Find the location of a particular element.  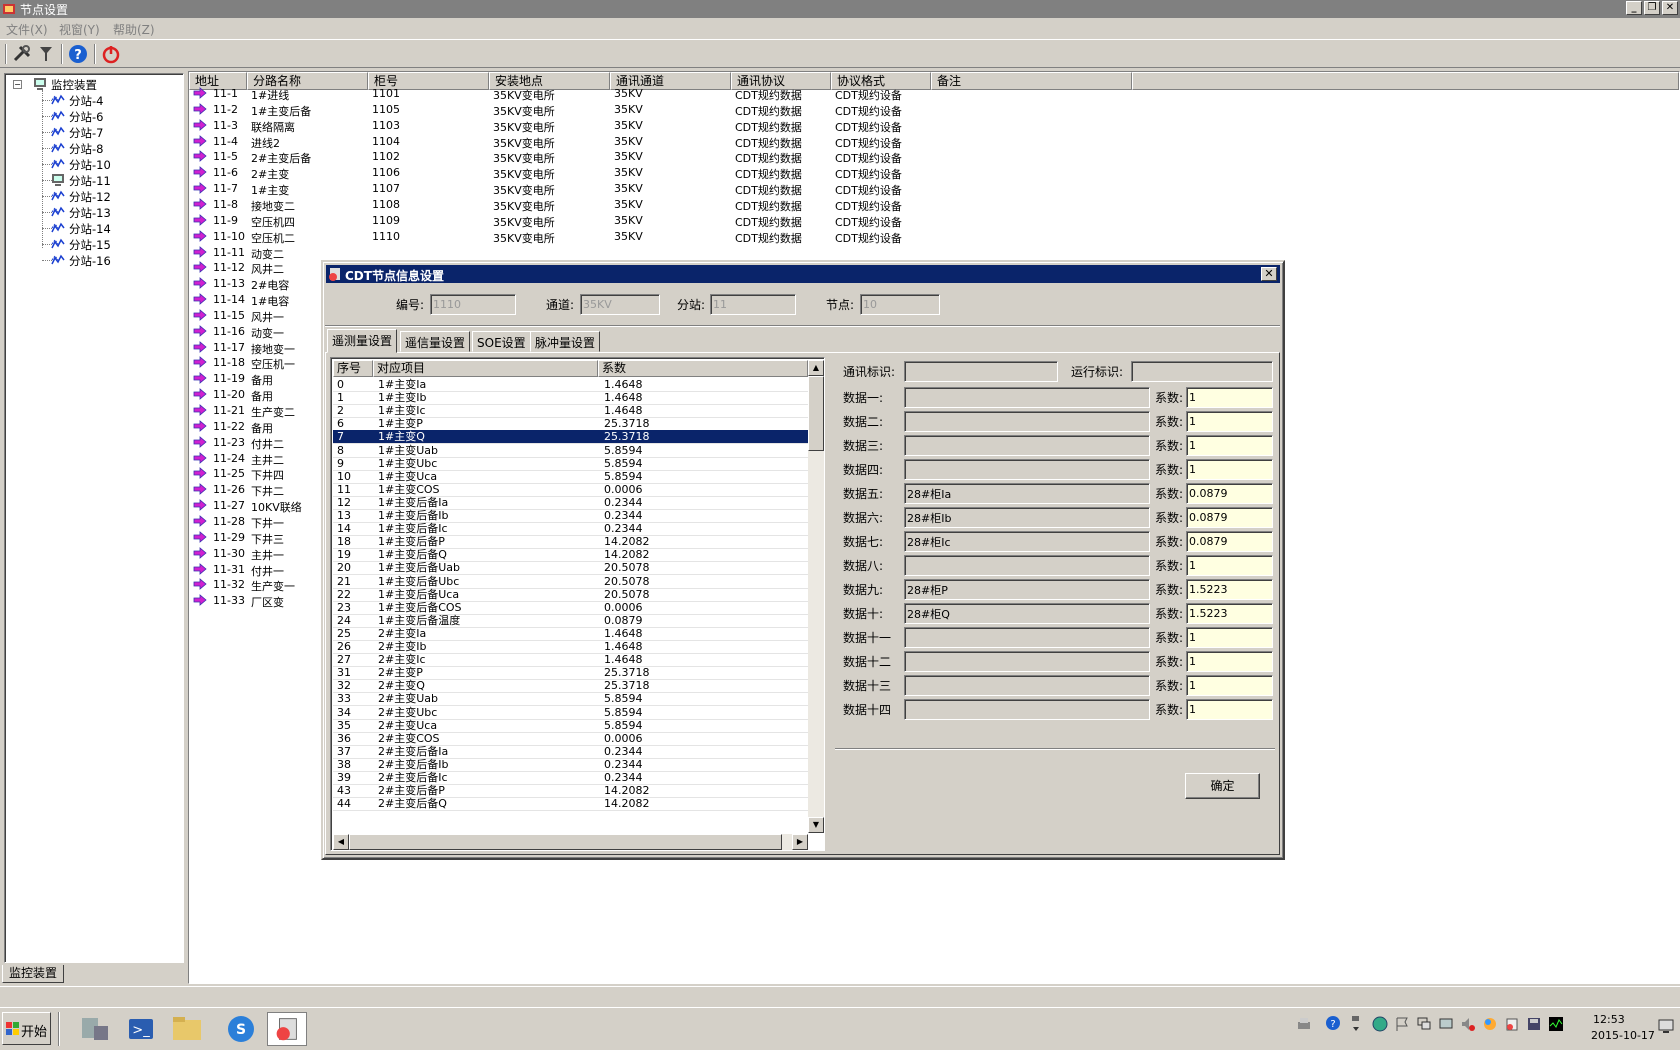

help-tray-icon: ? is located at coordinates (1333, 1023).